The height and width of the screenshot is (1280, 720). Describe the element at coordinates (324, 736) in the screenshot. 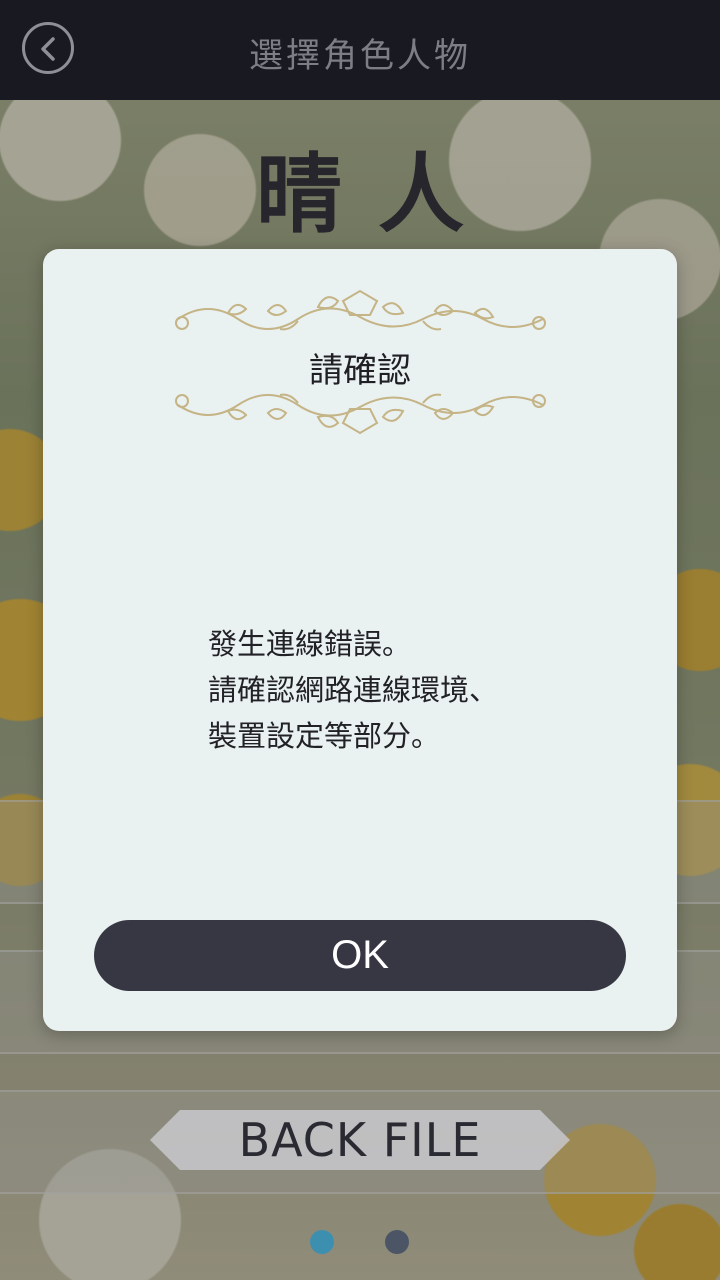

I see `message-line: 裝置設定等部分。` at that location.